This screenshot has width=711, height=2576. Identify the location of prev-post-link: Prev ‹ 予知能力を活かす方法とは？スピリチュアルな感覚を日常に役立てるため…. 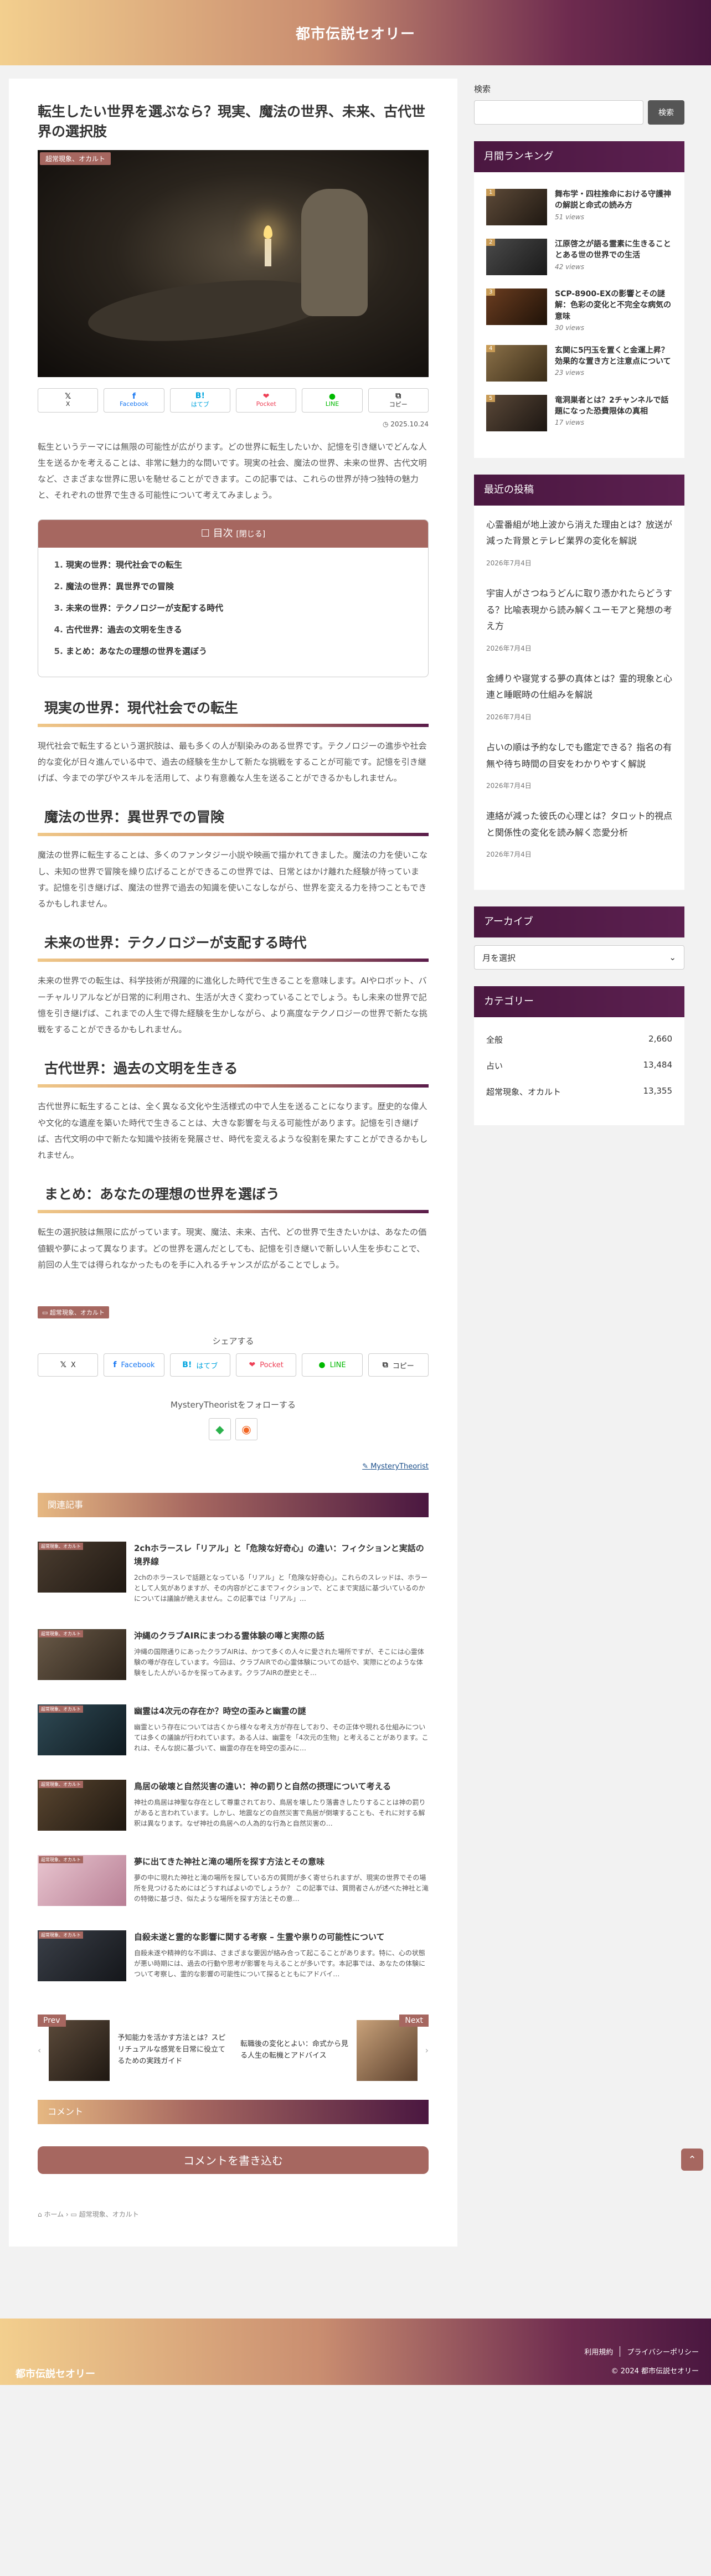
(132, 2050).